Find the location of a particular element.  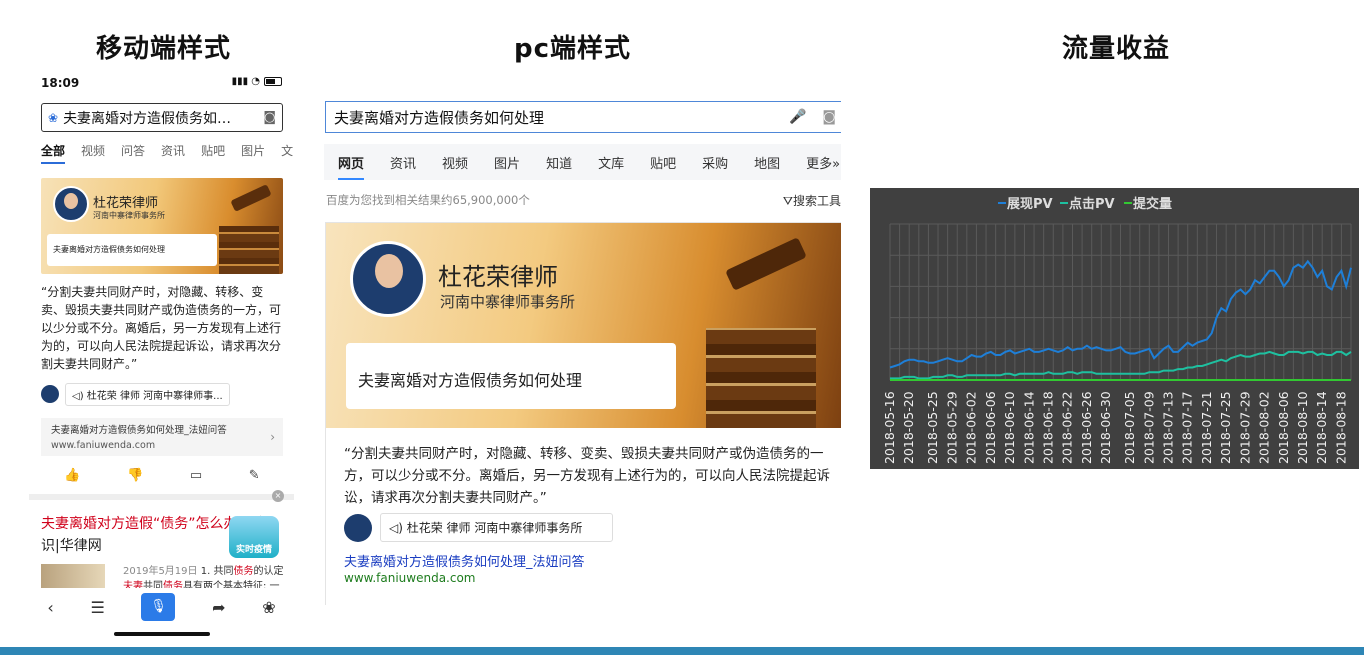

filter-icon: ⛛ is located at coordinates (787, 201).